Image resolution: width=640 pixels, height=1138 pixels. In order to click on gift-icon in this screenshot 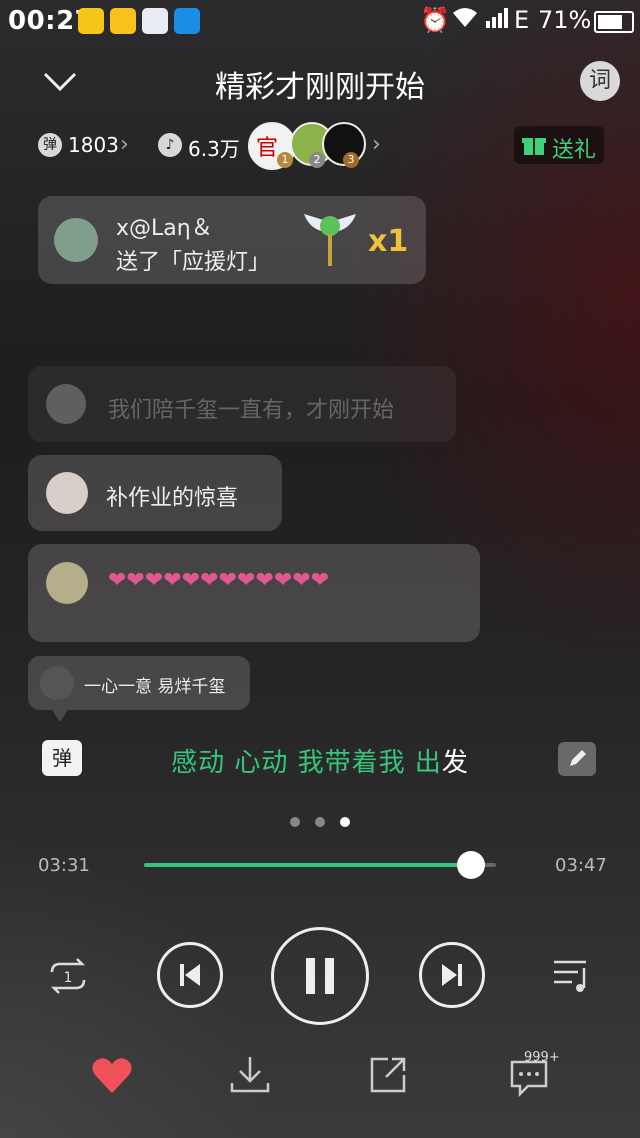, I will do `click(534, 145)`.